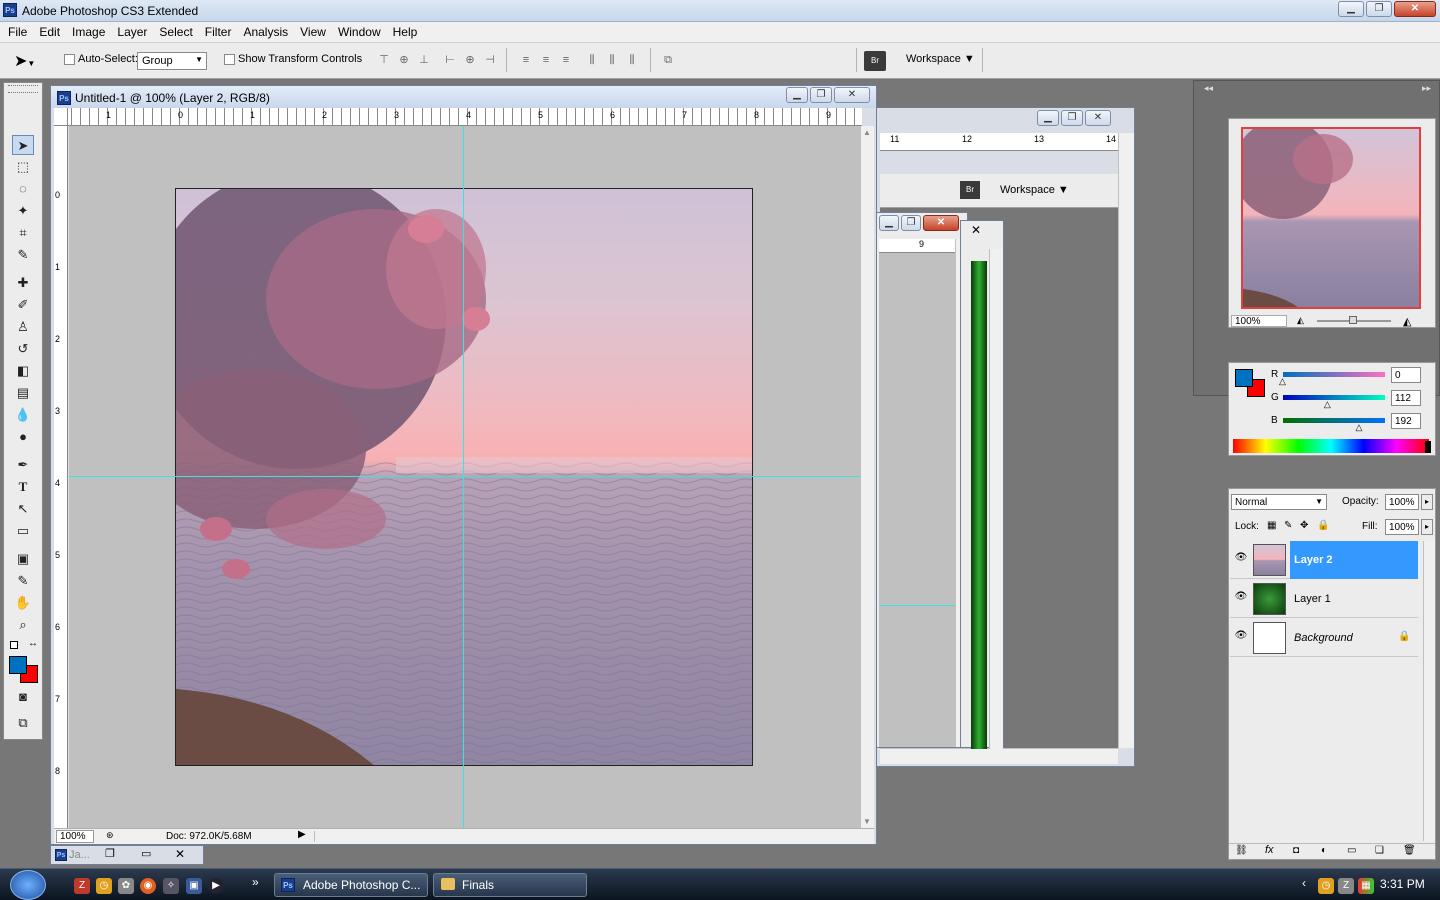 The width and height of the screenshot is (1440, 900). Describe the element at coordinates (1072, 118) in the screenshot. I see `back-doc-restore-button: ❐` at that location.